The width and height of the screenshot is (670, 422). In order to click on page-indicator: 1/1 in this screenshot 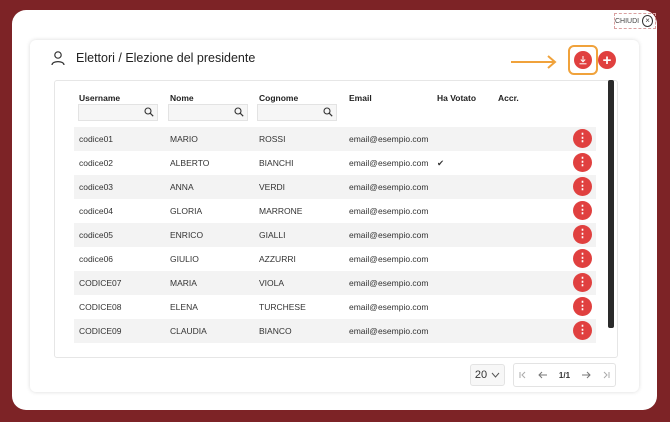, I will do `click(564, 375)`.